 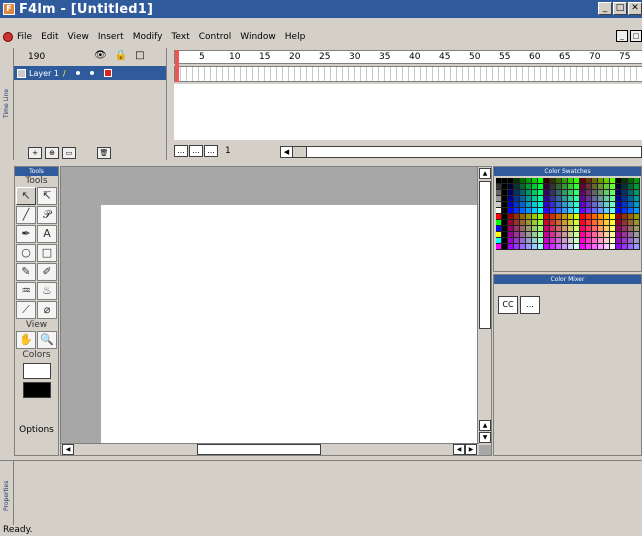 What do you see at coordinates (385, 57) in the screenshot?
I see `ruler-tick: 35` at bounding box center [385, 57].